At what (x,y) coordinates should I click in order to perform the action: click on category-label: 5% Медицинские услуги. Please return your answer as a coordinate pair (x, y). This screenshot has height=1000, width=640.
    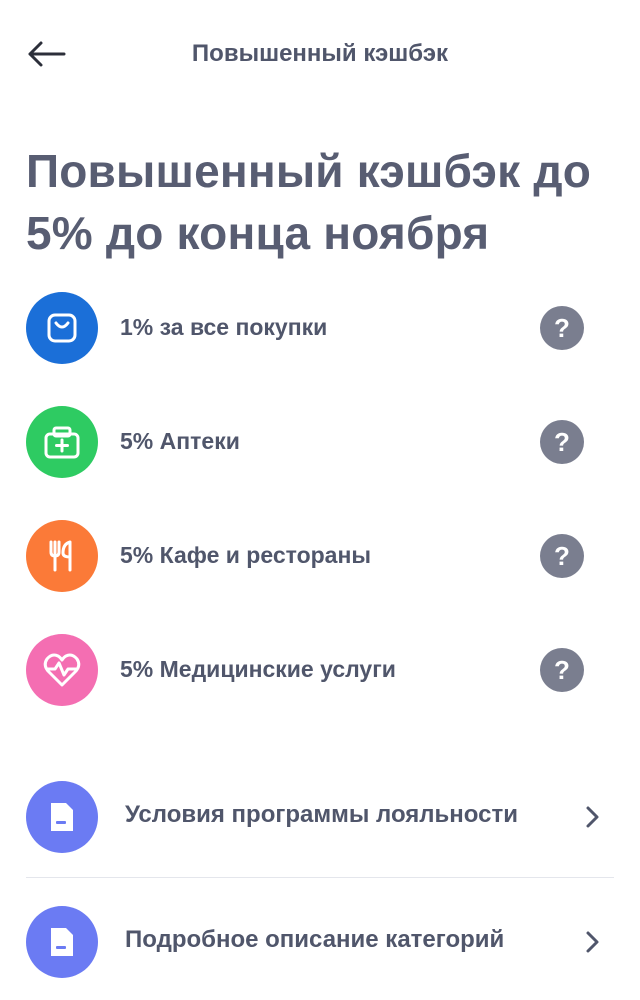
    Looking at the image, I should click on (258, 669).